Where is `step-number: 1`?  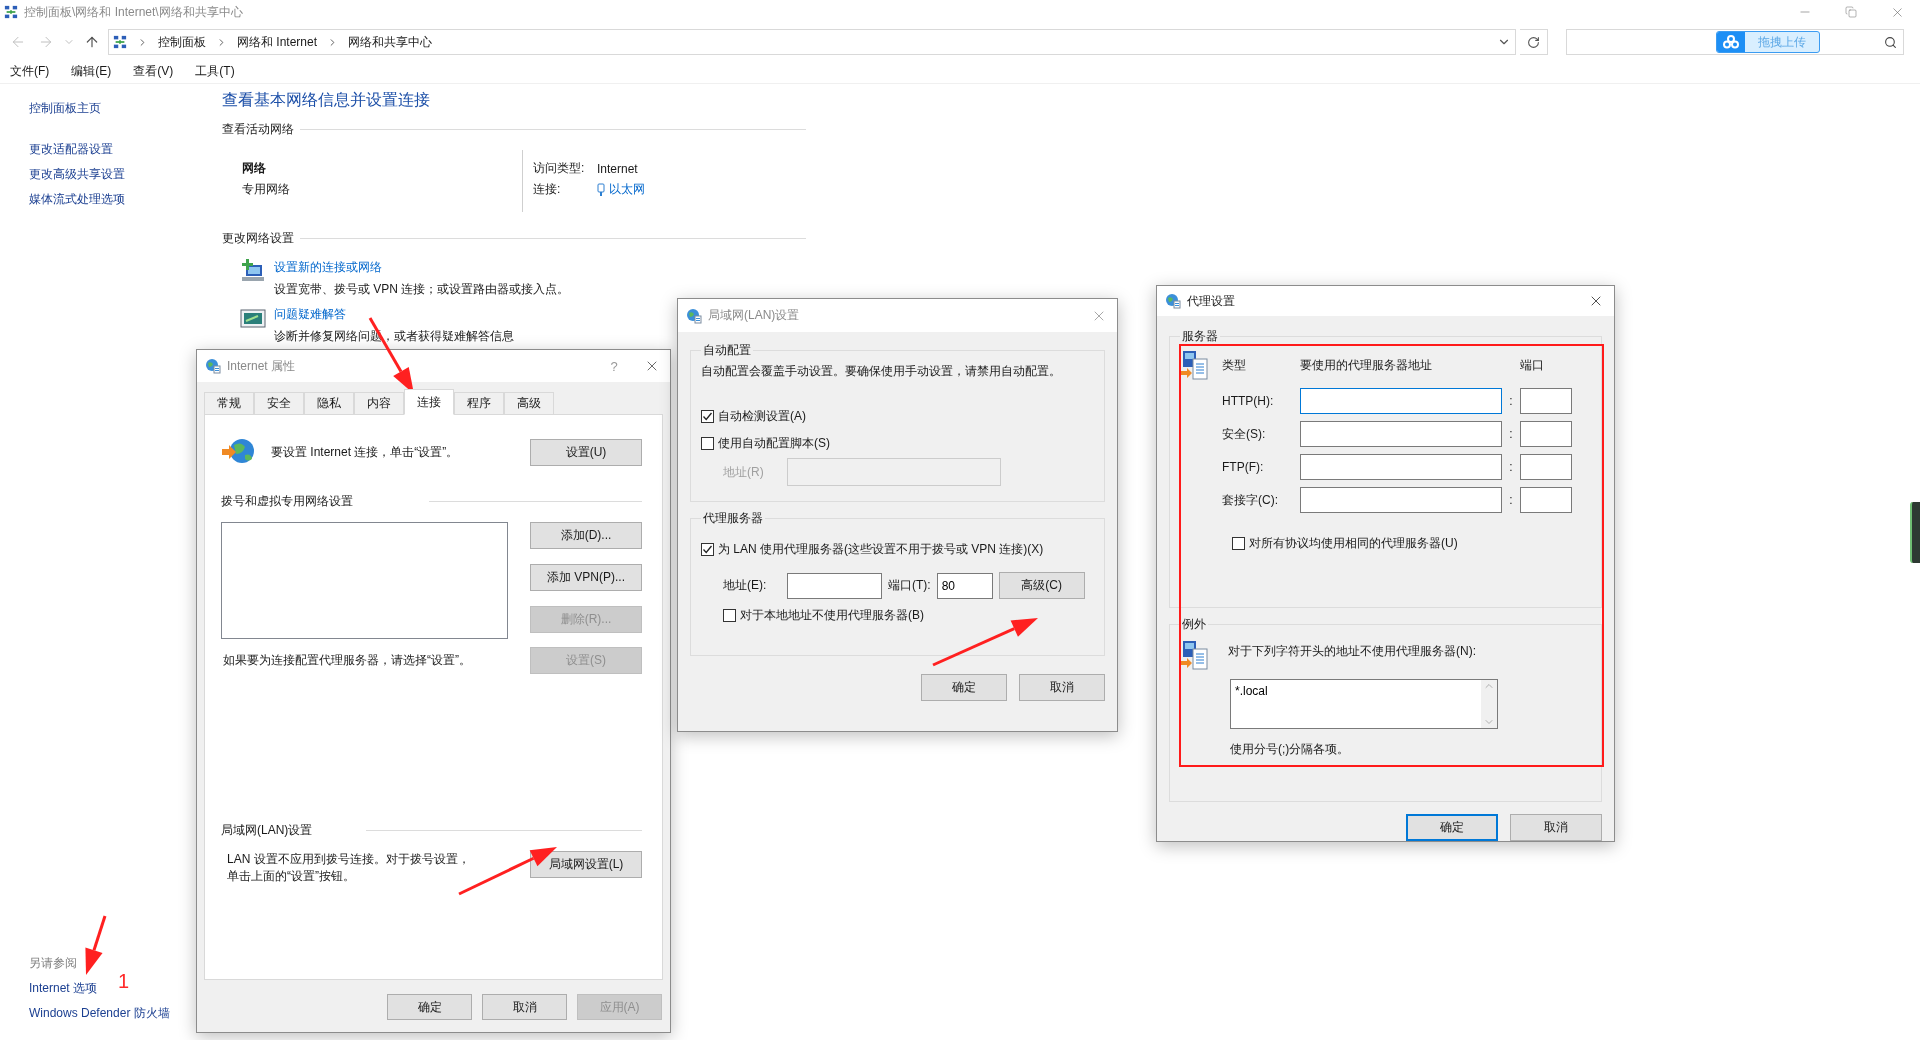 step-number: 1 is located at coordinates (124, 981).